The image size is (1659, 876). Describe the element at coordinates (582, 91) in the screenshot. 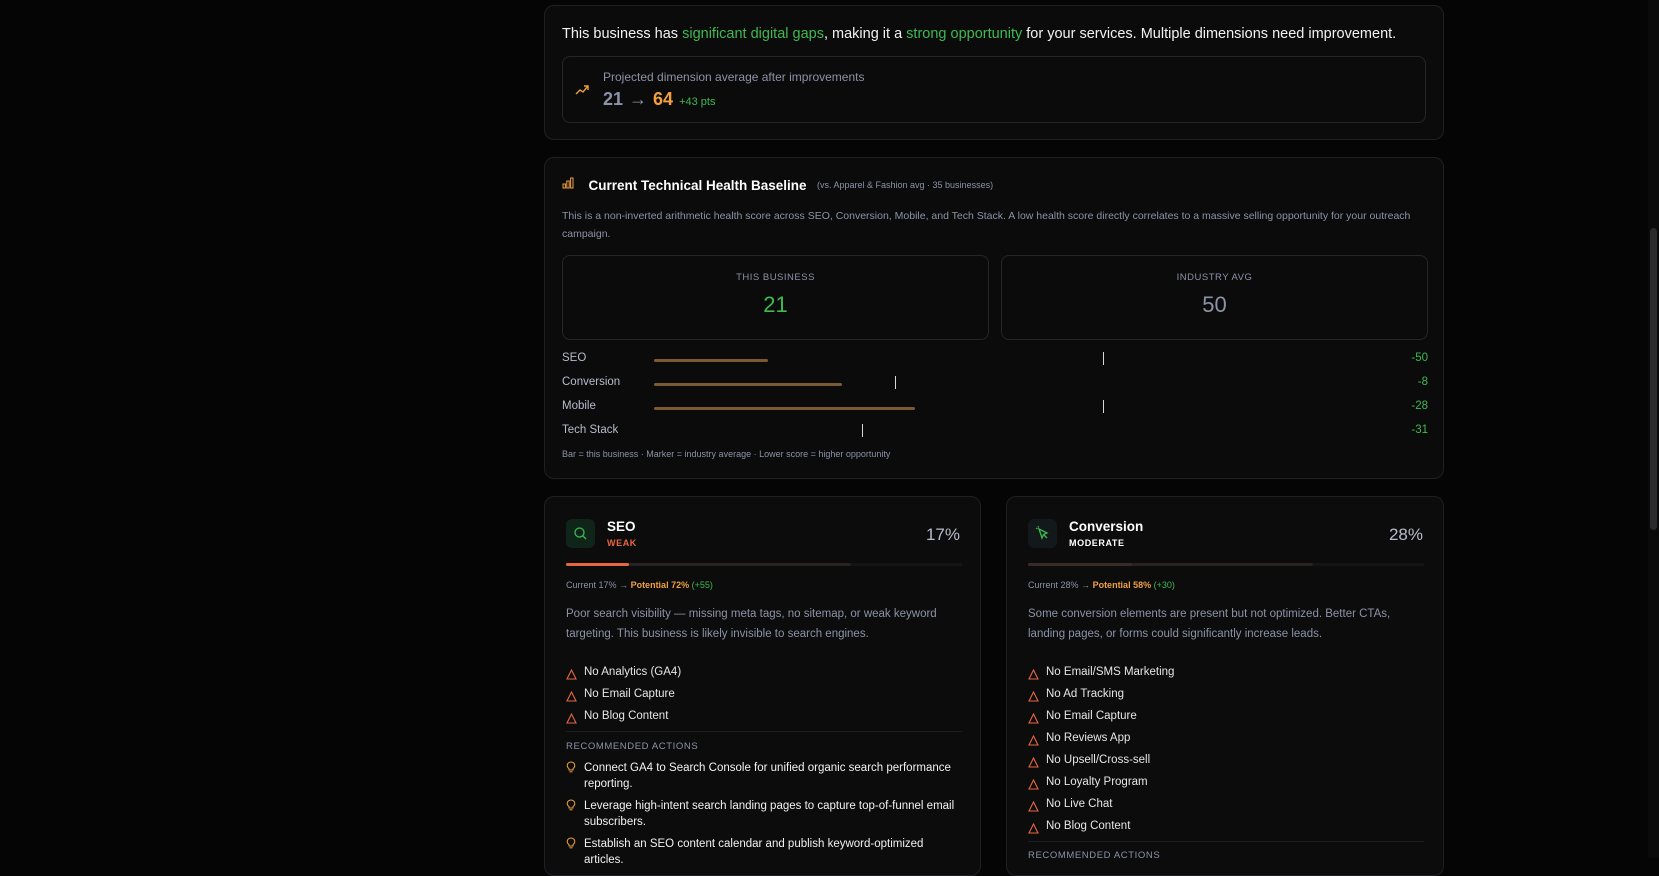

I see `trending-up-icon` at that location.